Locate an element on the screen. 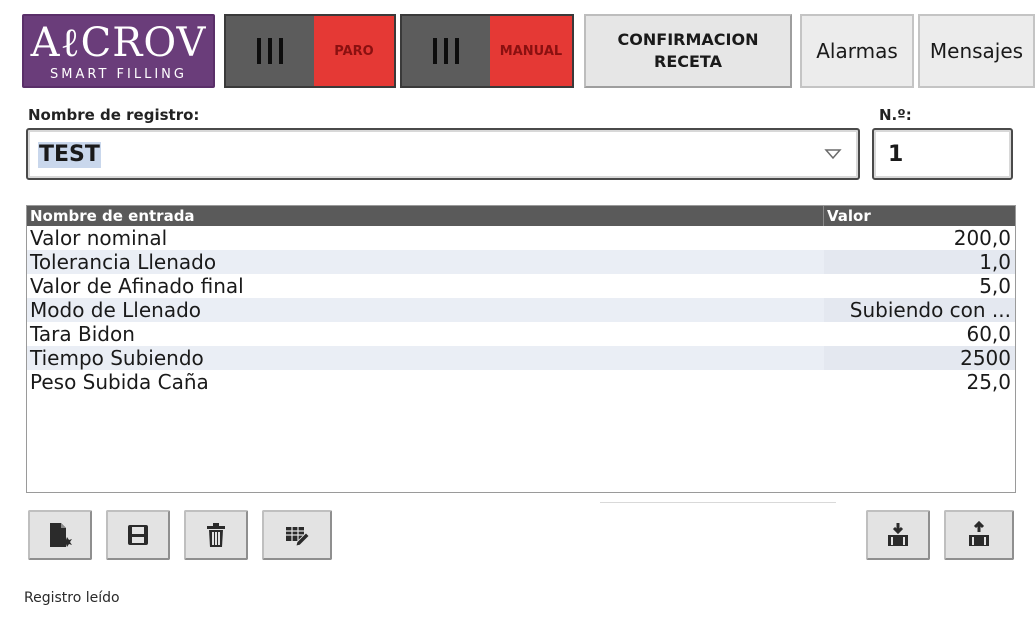  delete-icon is located at coordinates (216, 535).